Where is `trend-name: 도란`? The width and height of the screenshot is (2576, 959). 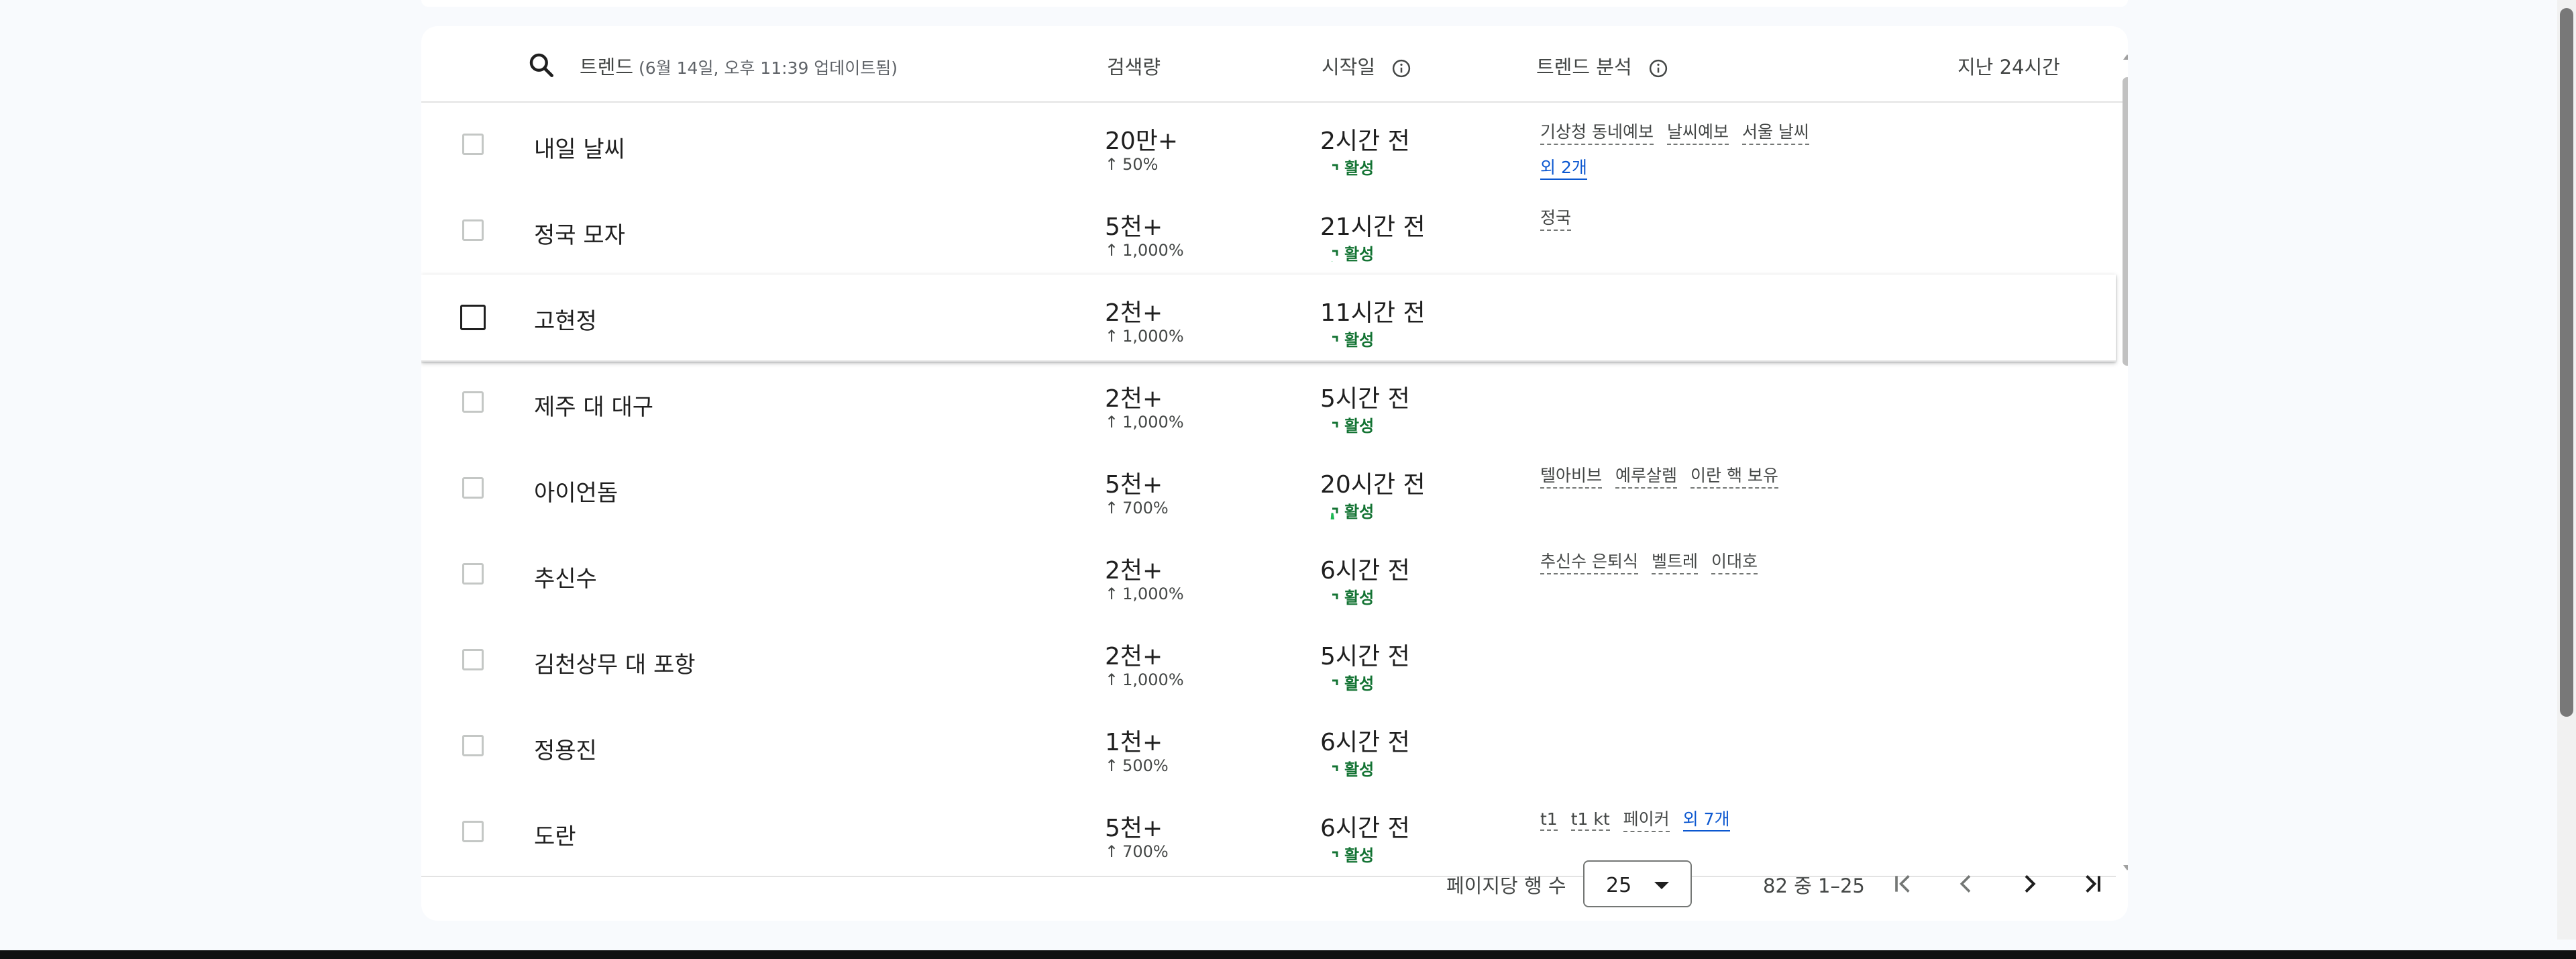 trend-name: 도란 is located at coordinates (555, 835).